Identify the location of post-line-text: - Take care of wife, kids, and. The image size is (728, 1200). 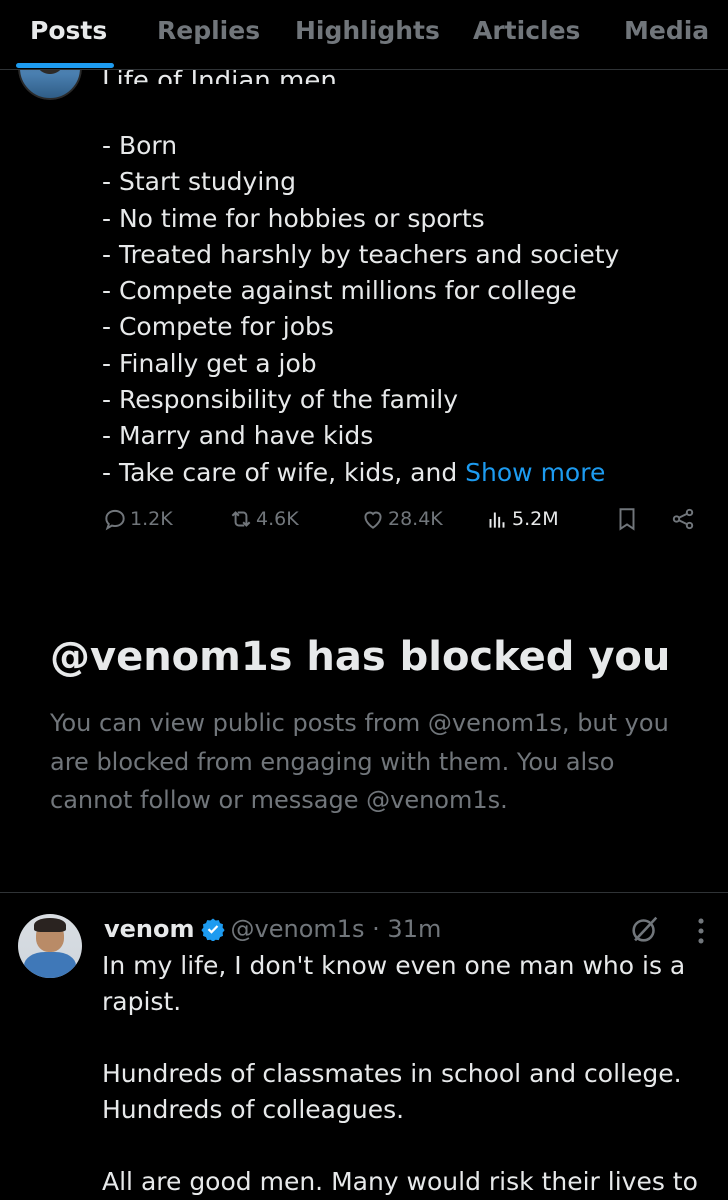
(284, 472).